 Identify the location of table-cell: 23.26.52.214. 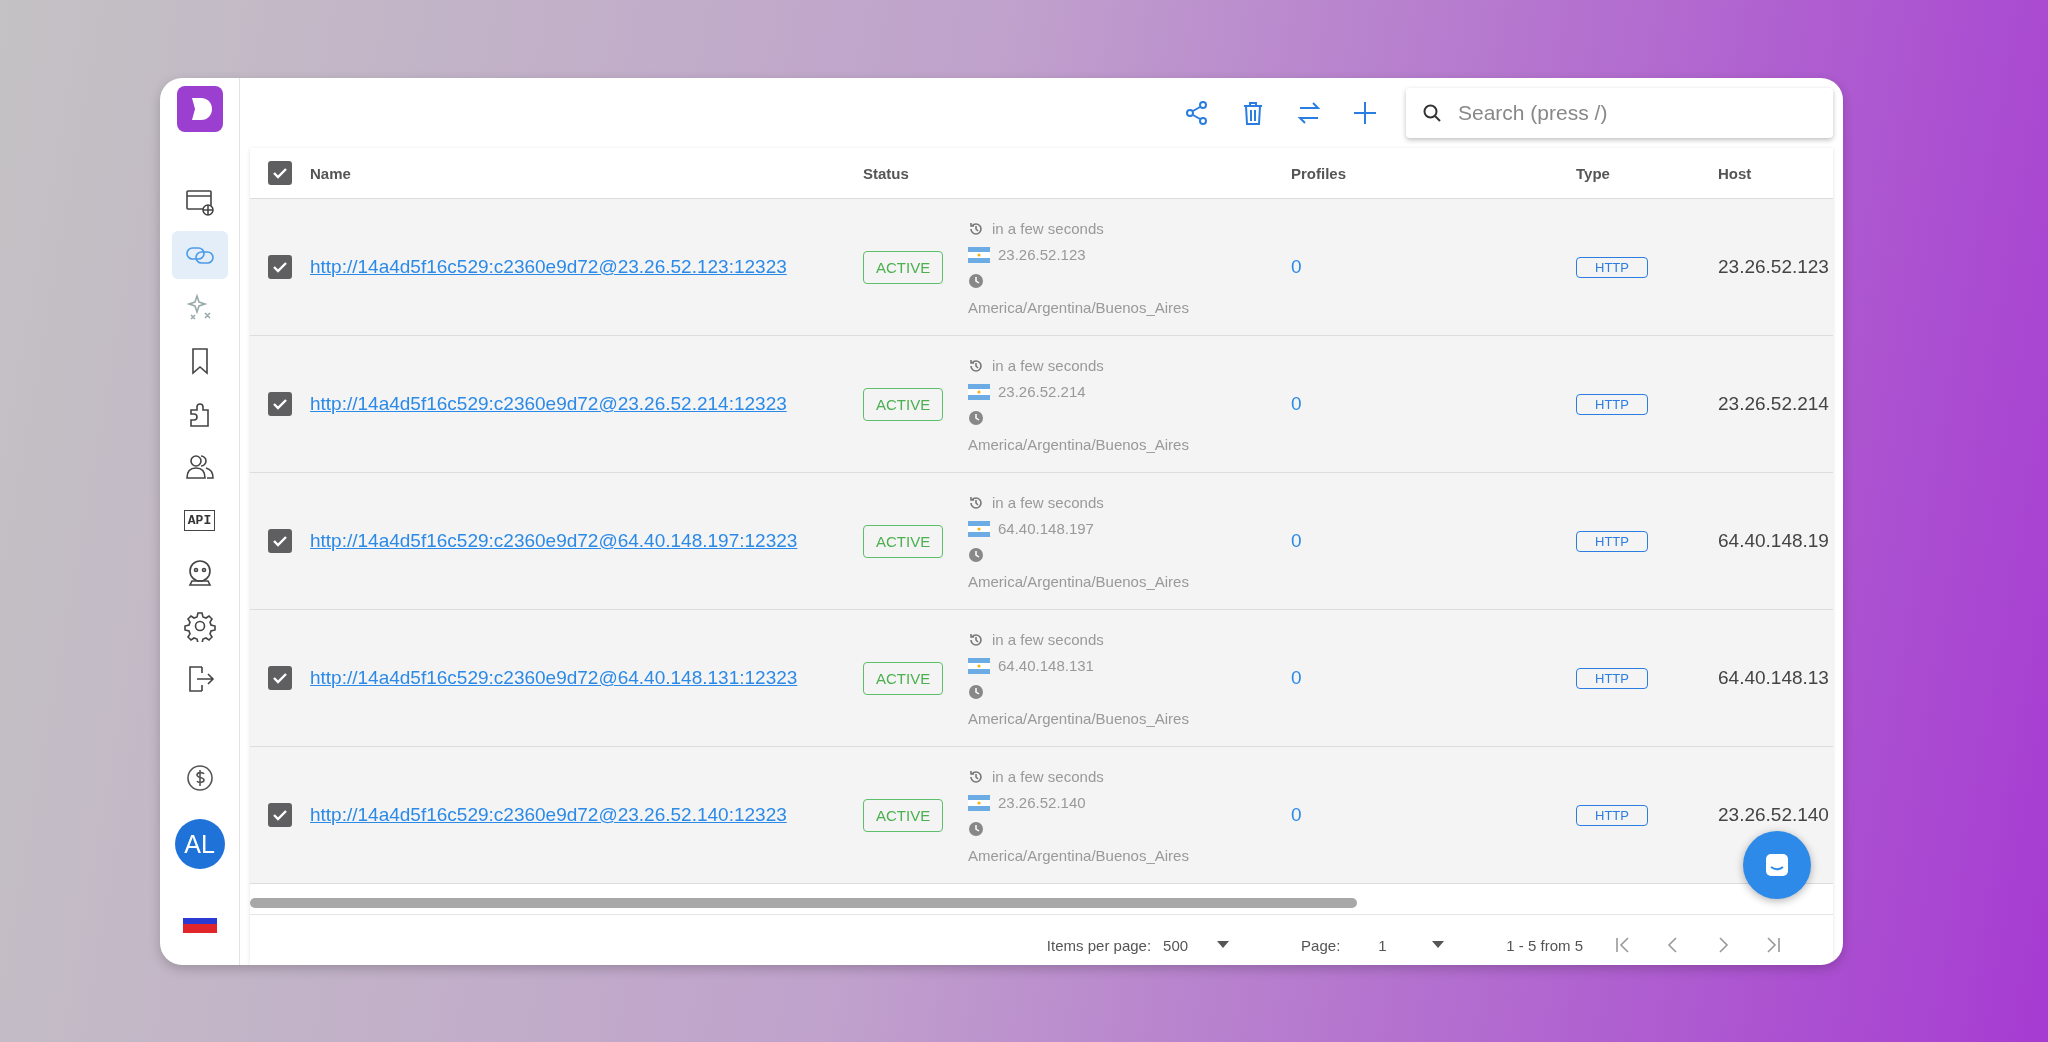
(1773, 403).